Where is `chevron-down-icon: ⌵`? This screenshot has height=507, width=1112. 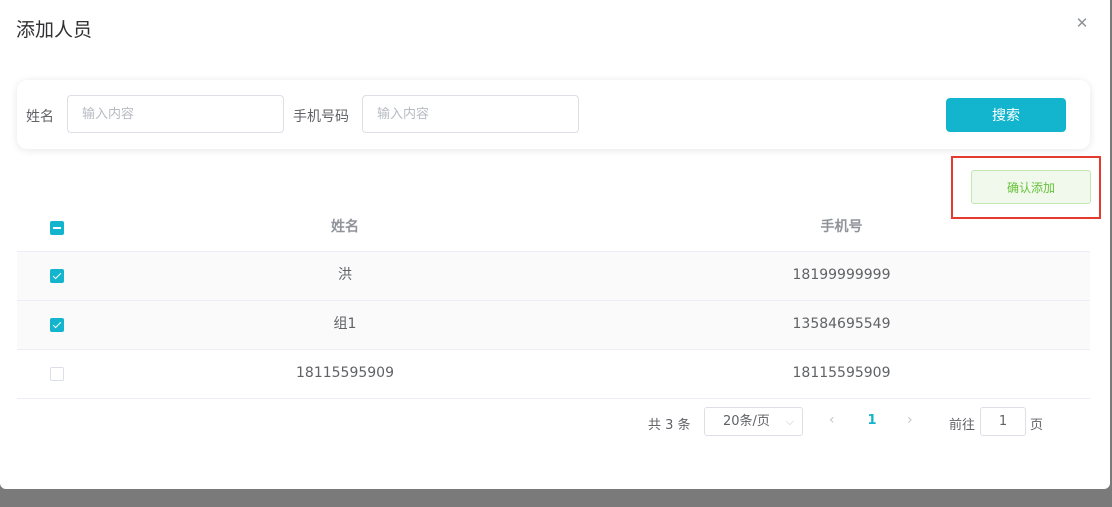
chevron-down-icon: ⌵ is located at coordinates (789, 421).